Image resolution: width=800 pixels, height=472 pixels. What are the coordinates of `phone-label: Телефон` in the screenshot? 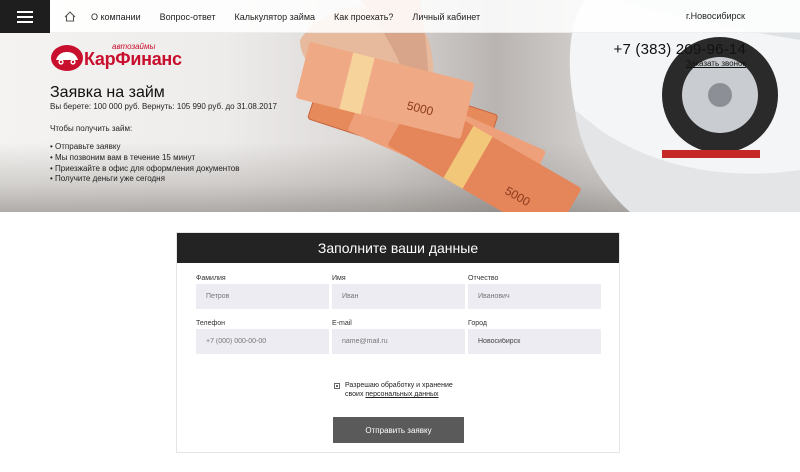 It's located at (211, 323).